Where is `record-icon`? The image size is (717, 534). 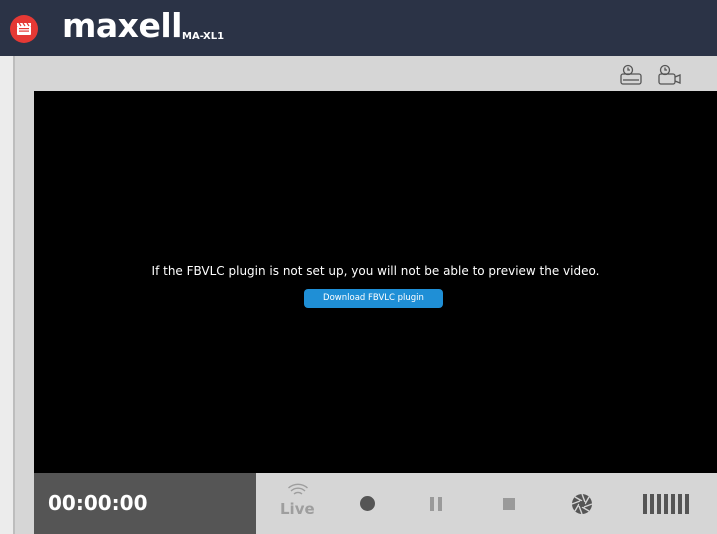 record-icon is located at coordinates (367, 503).